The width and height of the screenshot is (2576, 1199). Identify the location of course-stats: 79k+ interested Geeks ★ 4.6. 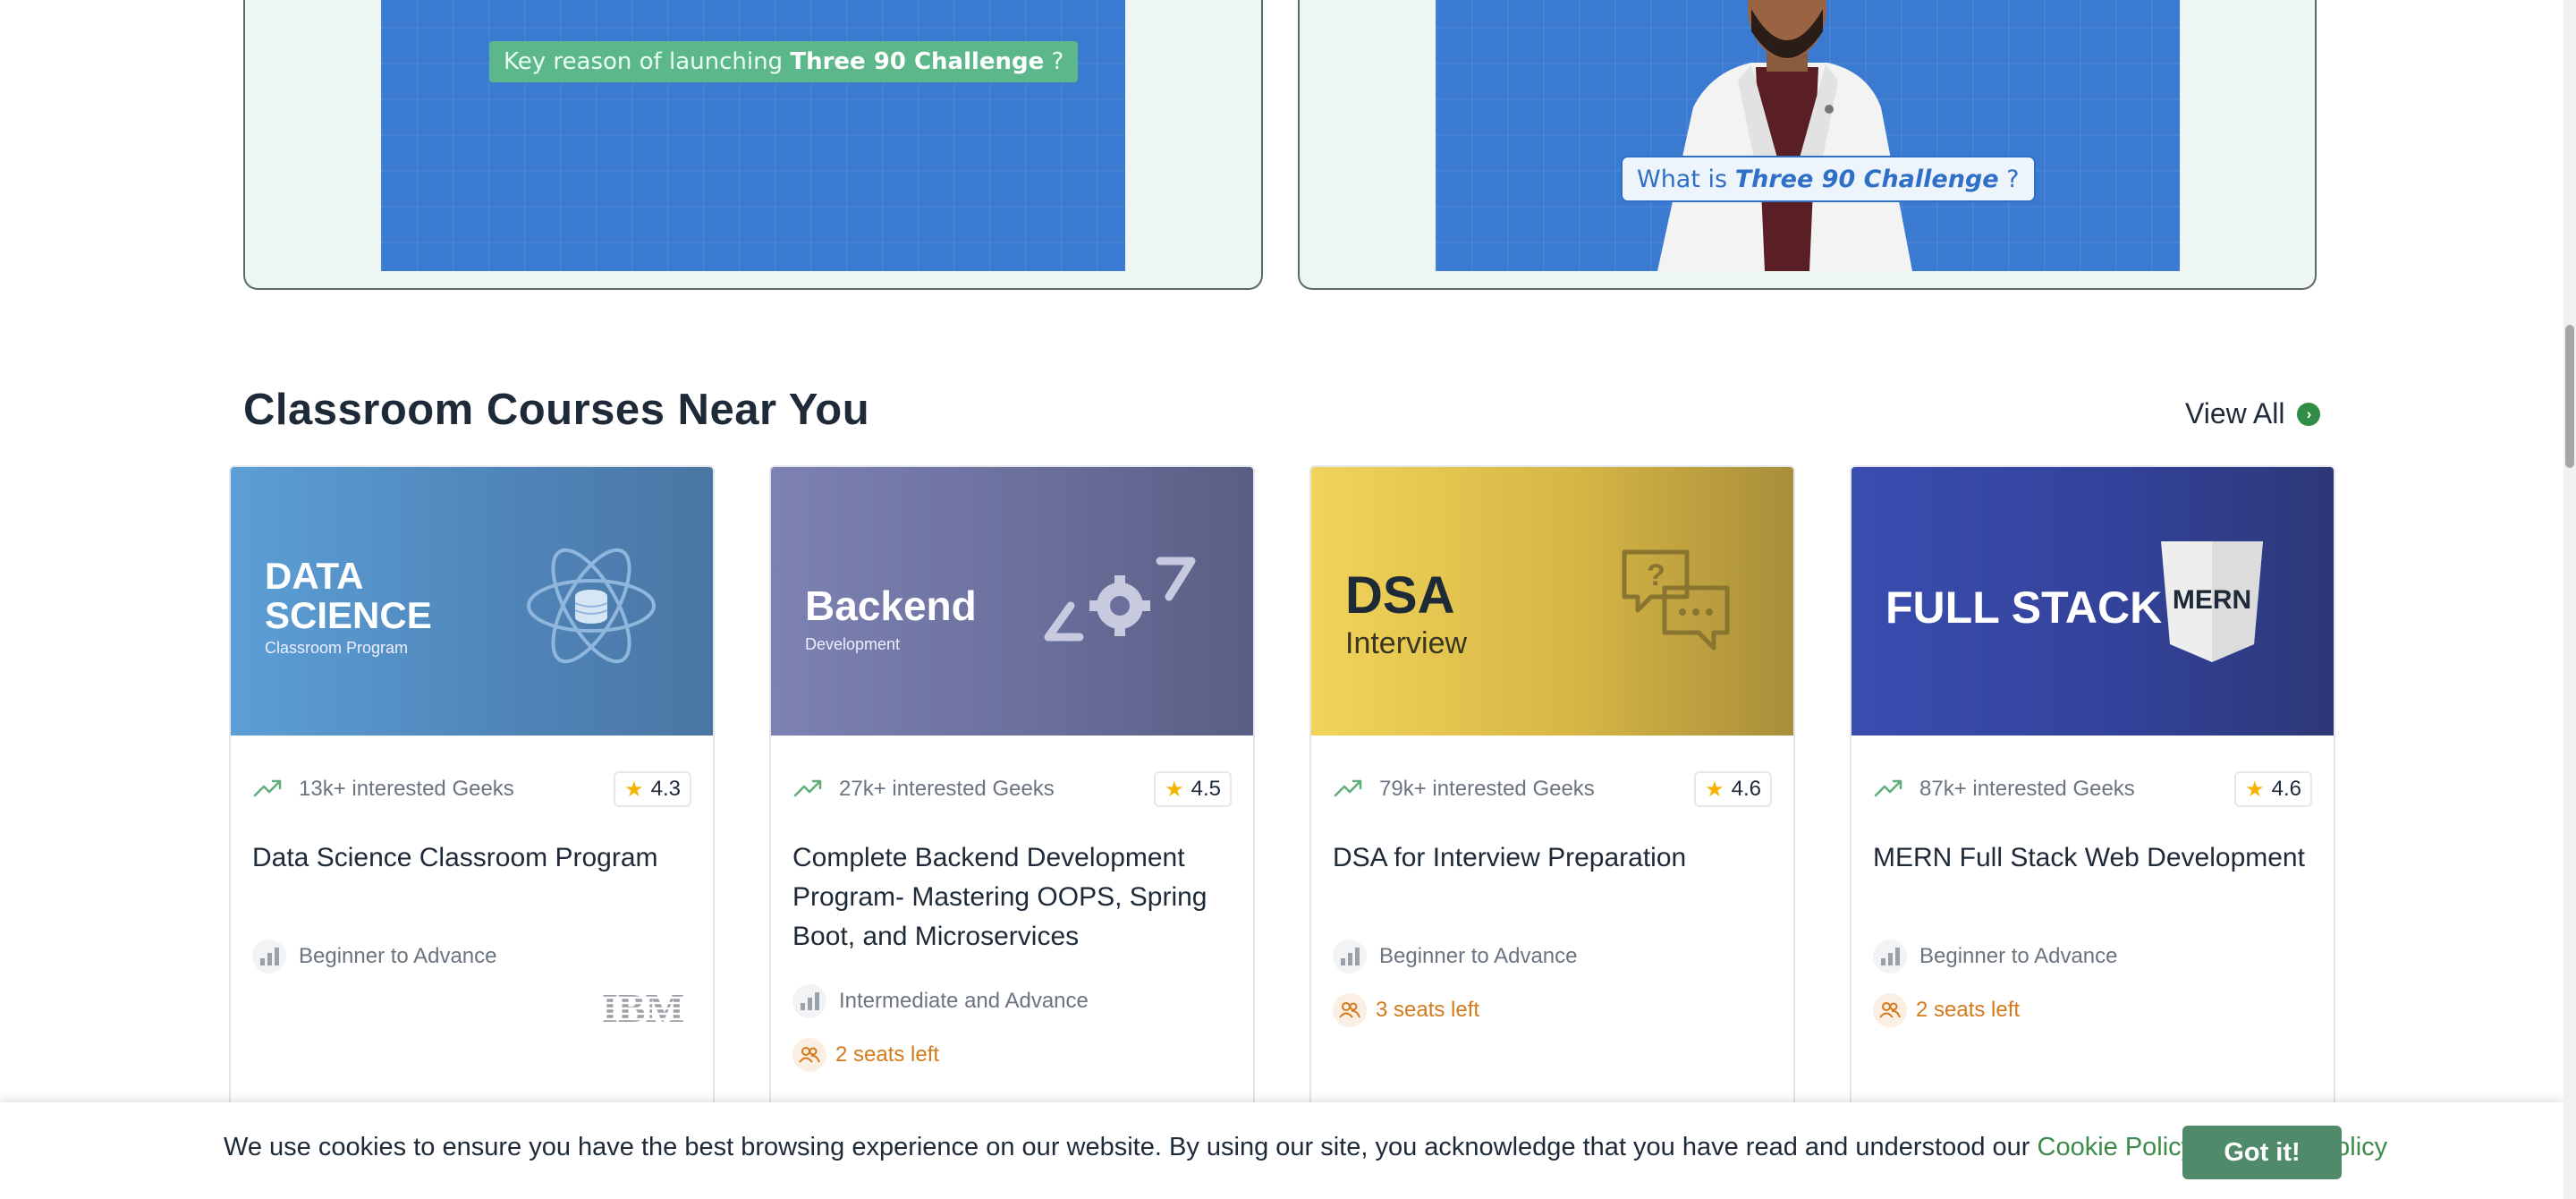
(1552, 789).